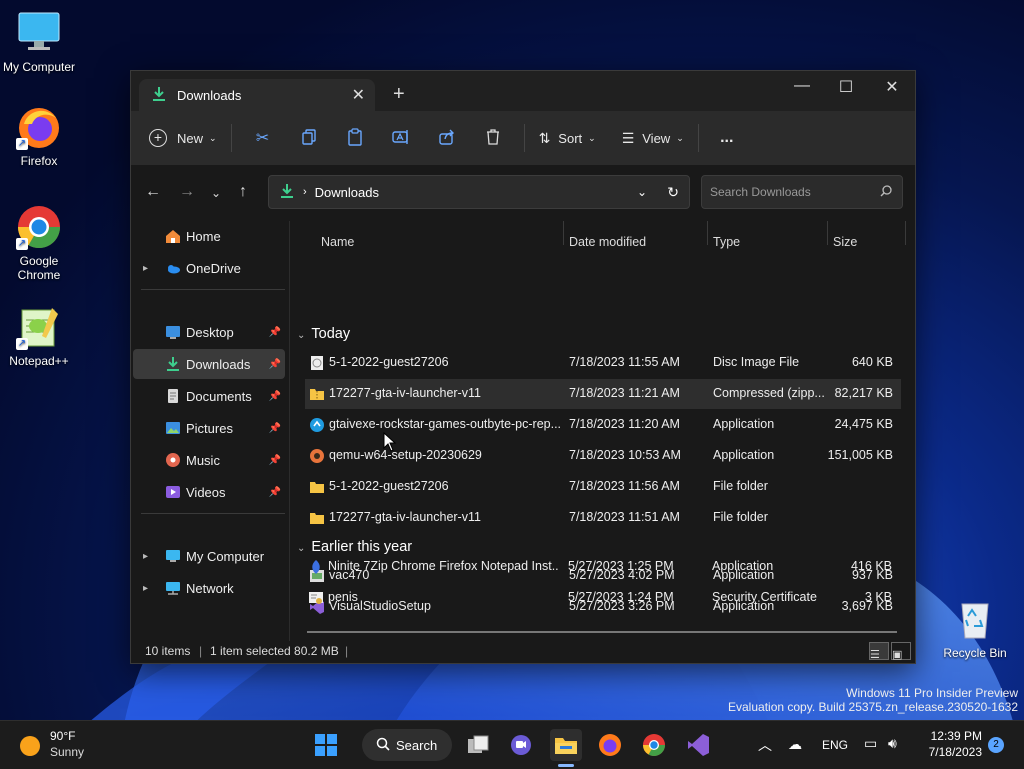 This screenshot has height=769, width=1024. Describe the element at coordinates (845, 242) in the screenshot. I see `column-header-size: Size` at that location.